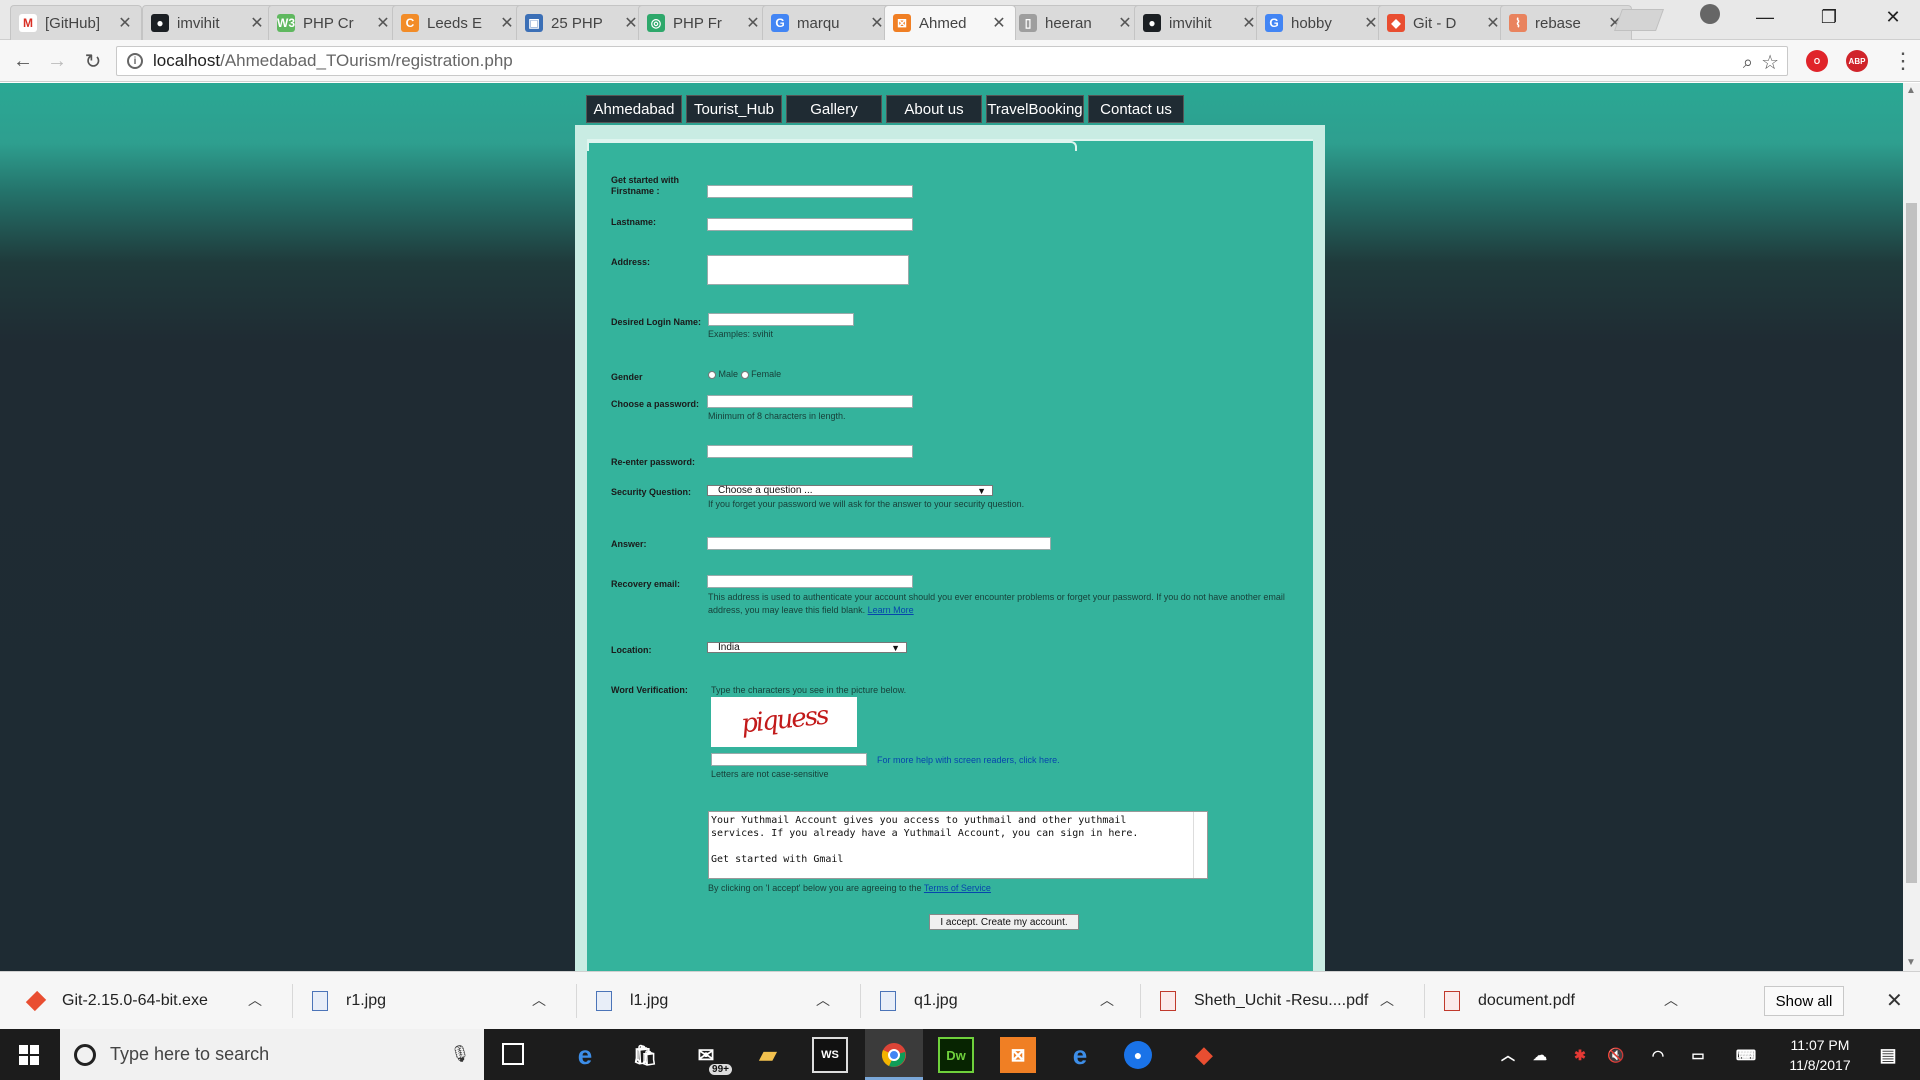 The width and height of the screenshot is (1920, 1080). I want to click on internet-explorer-icon: e, so click(1080, 1055).